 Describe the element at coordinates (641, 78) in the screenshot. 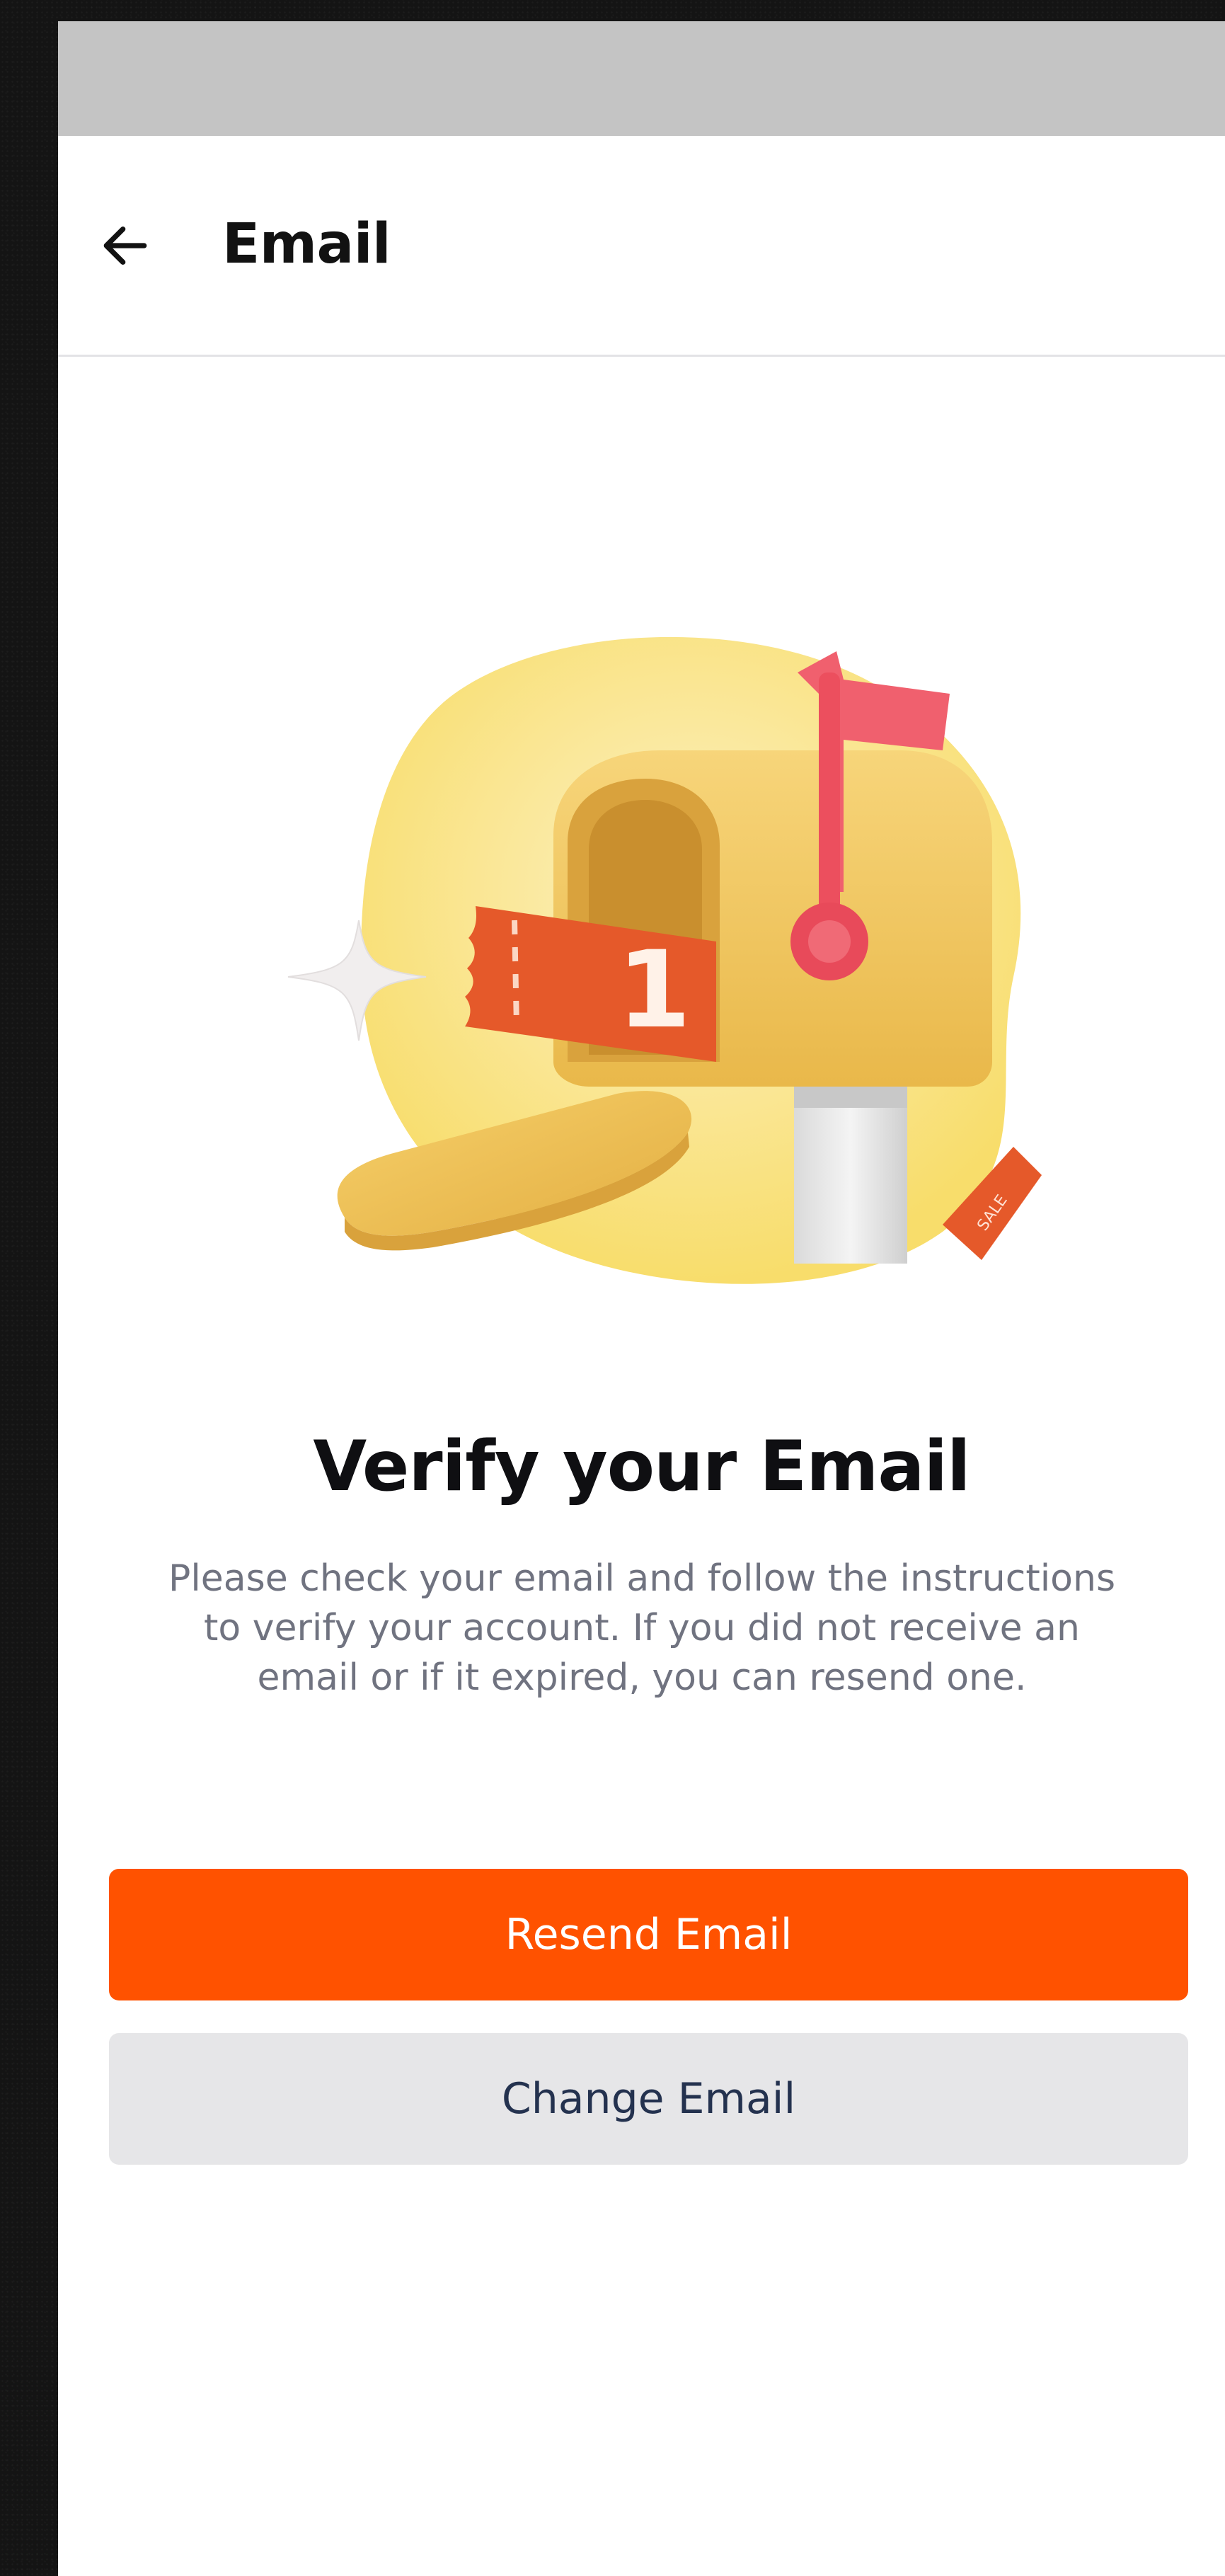

I see `status-bar` at that location.